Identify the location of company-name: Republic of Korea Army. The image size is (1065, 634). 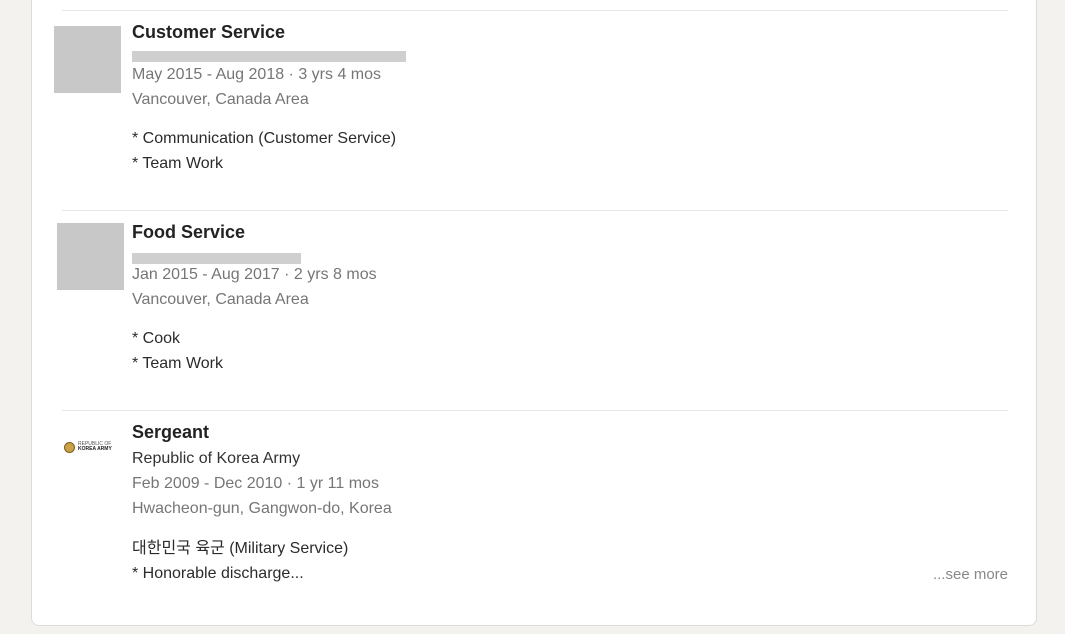
(216, 459).